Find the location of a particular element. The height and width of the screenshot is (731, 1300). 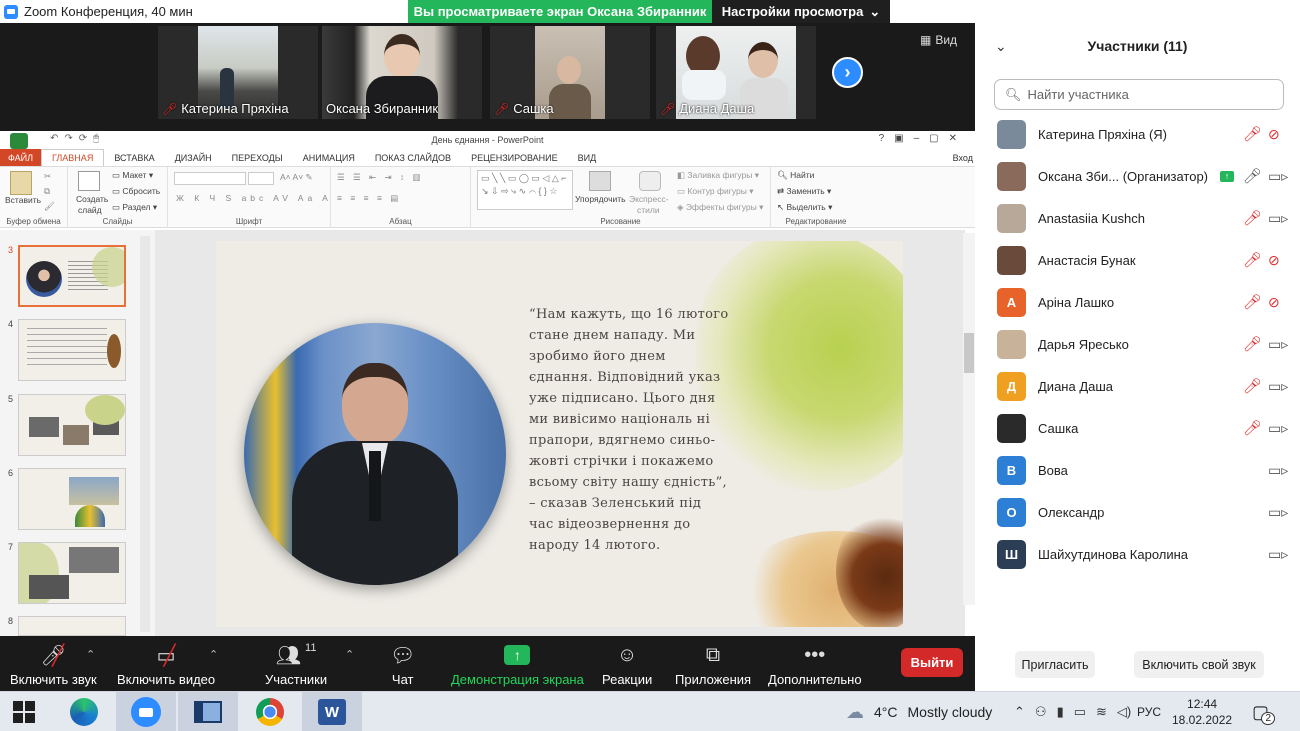

tab-slideshow: ПОКАЗ СЛАЙДОВ is located at coordinates (413, 158).